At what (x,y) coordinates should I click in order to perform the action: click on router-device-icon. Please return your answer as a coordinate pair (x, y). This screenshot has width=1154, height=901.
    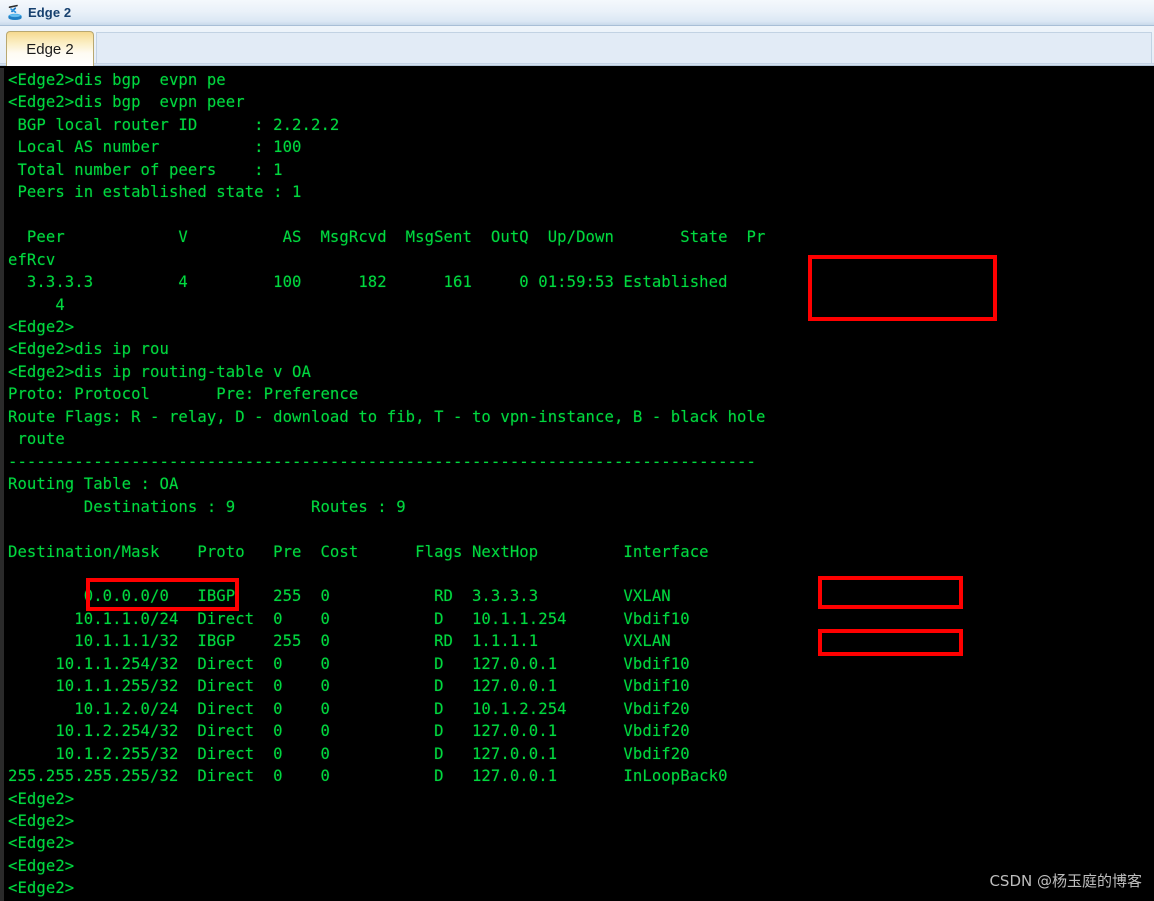
    Looking at the image, I should click on (15, 13).